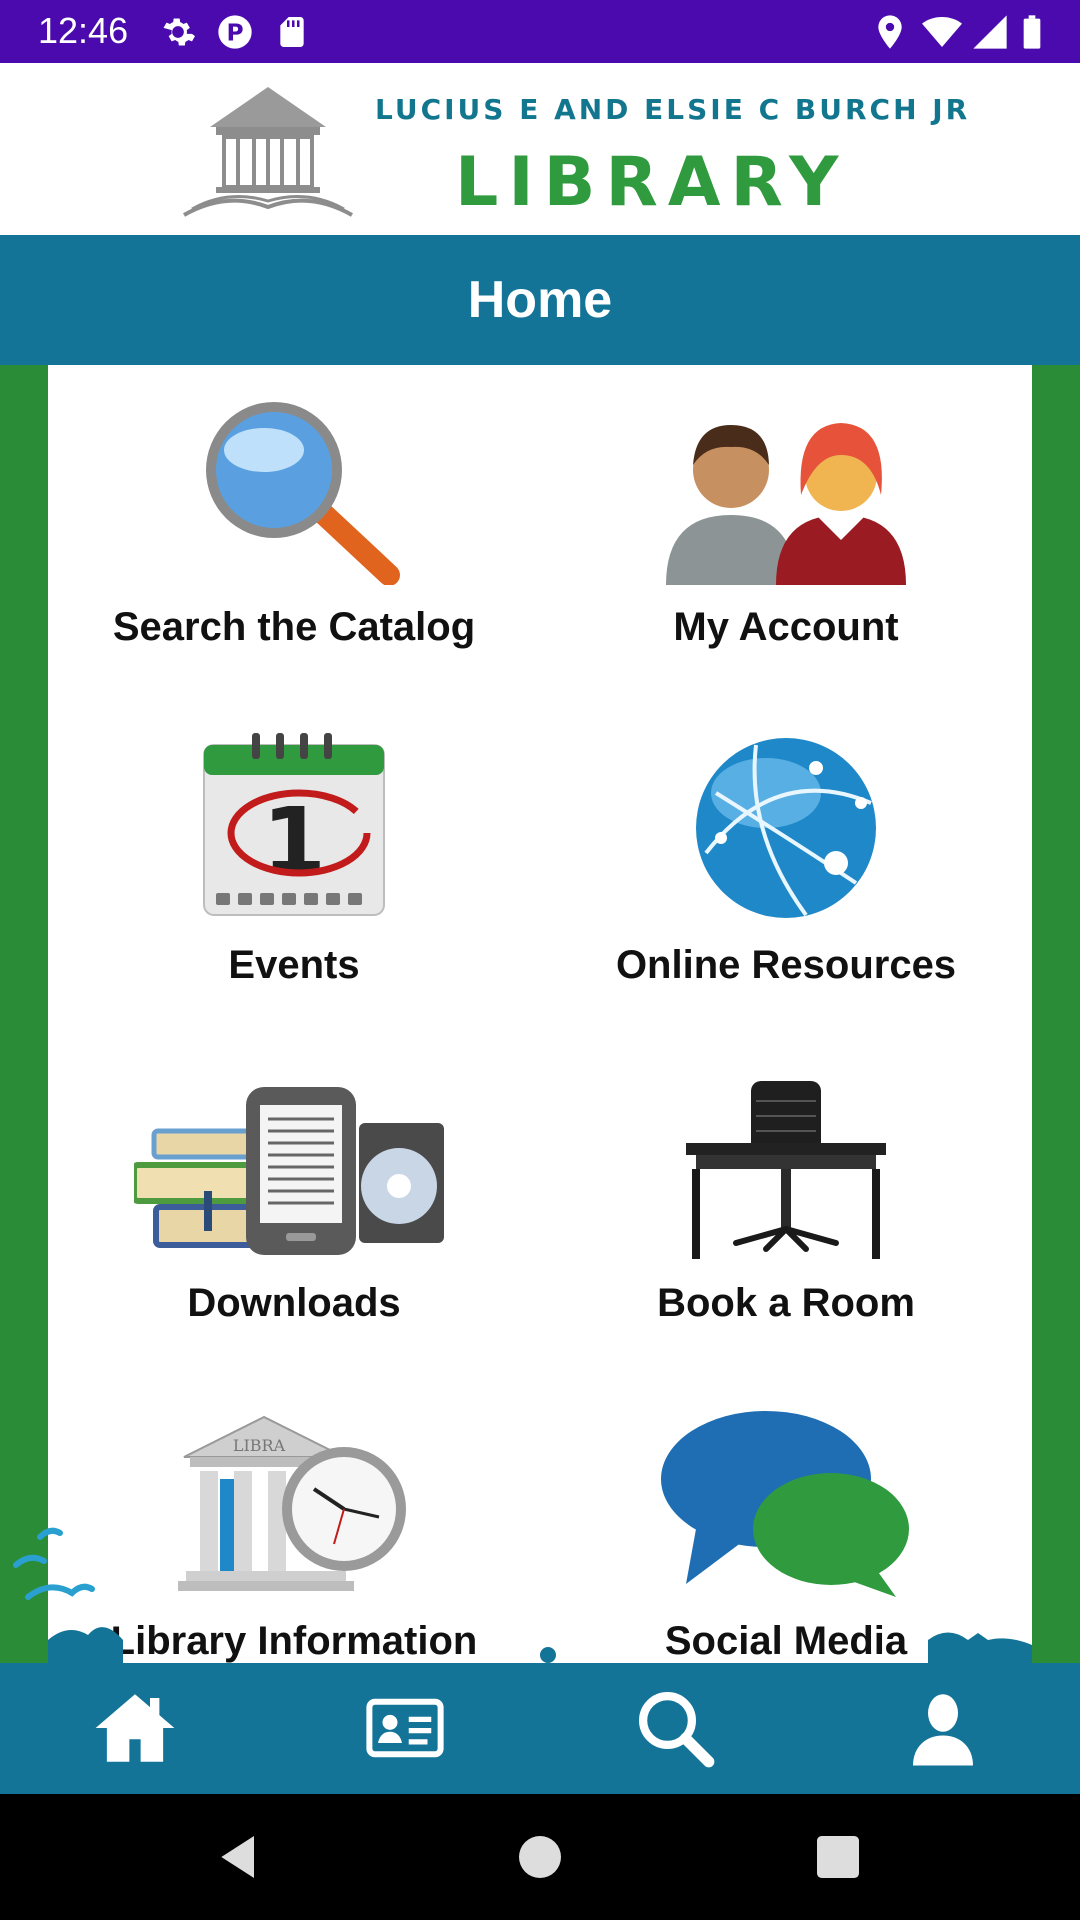 The height and width of the screenshot is (1920, 1080). What do you see at coordinates (83, 30) in the screenshot?
I see `status-time: 12:46` at bounding box center [83, 30].